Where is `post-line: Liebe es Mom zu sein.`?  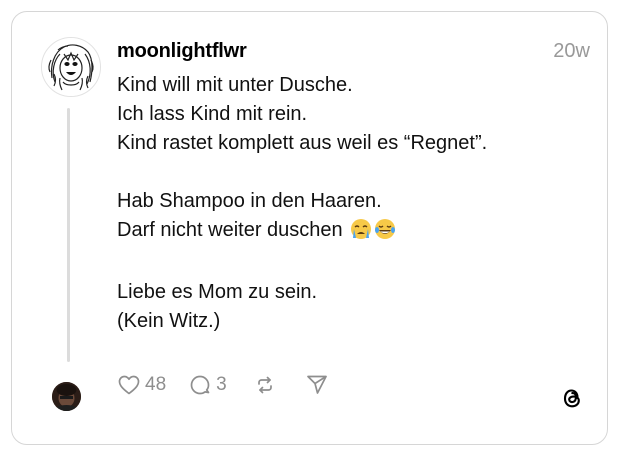
post-line: Liebe es Mom zu sein. is located at coordinates (217, 292).